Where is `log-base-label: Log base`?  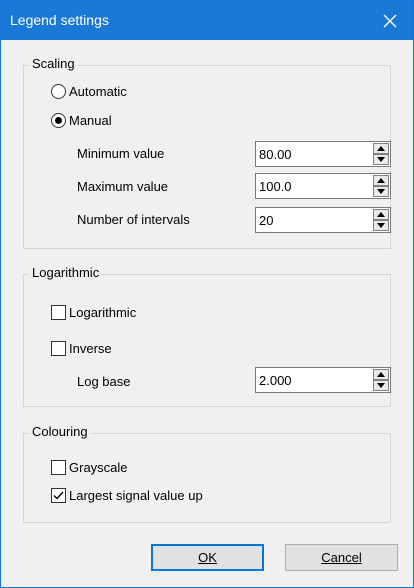 log-base-label: Log base is located at coordinates (104, 381).